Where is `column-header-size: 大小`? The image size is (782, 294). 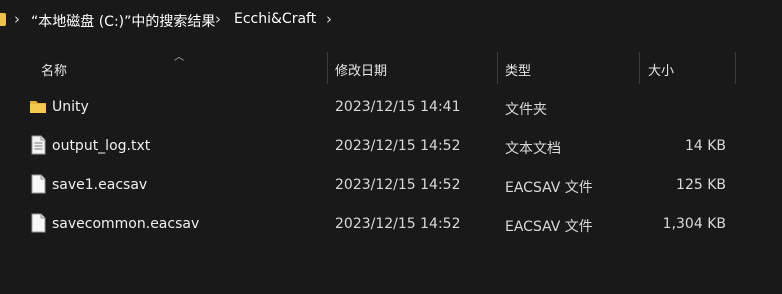 column-header-size: 大小 is located at coordinates (661, 69).